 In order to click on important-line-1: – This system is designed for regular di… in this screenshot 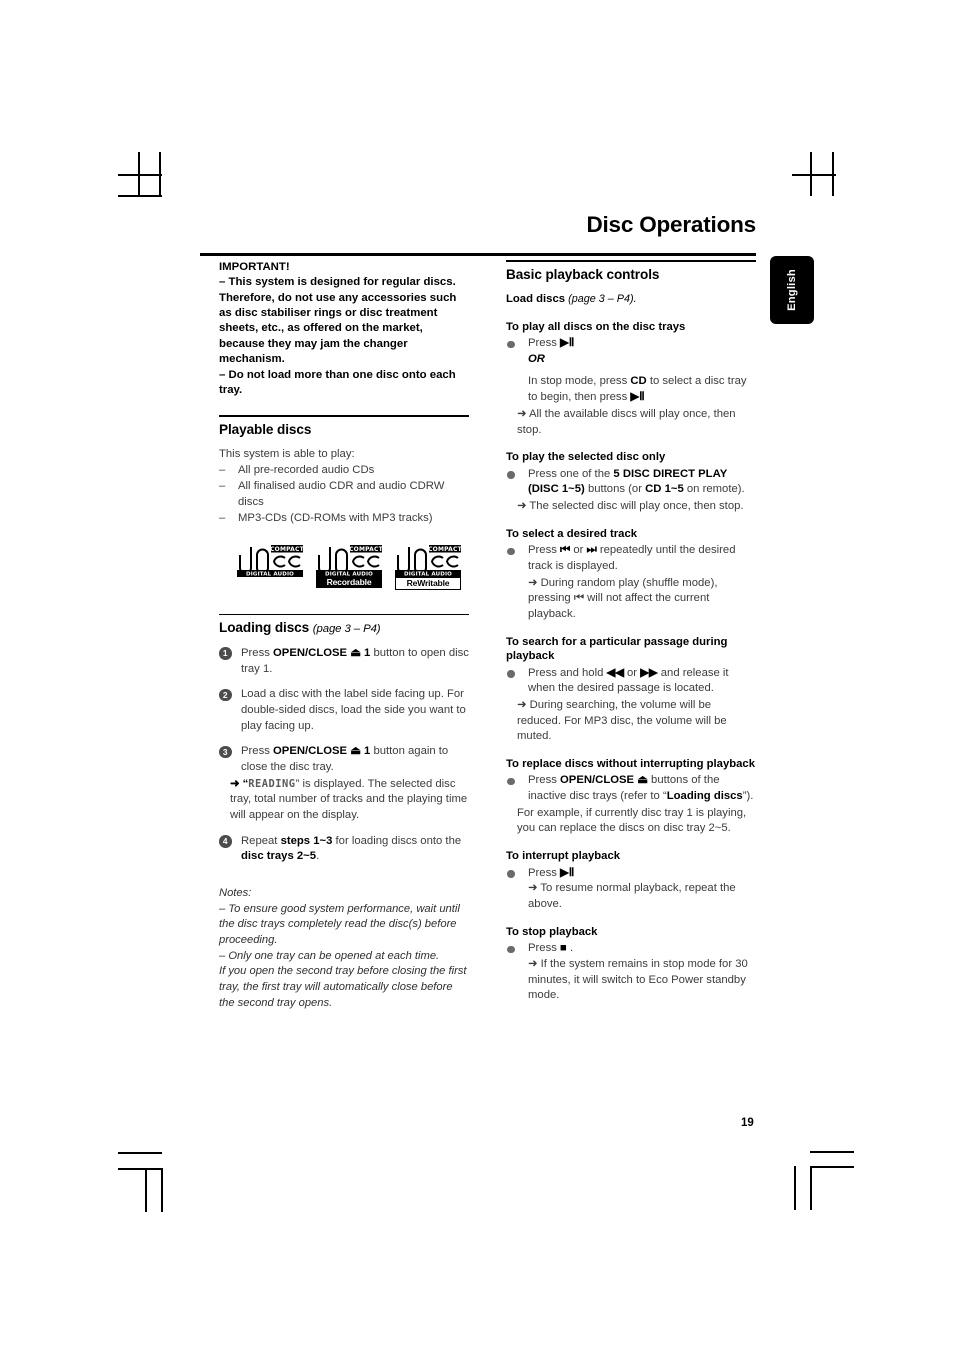, I will do `click(338, 320)`.